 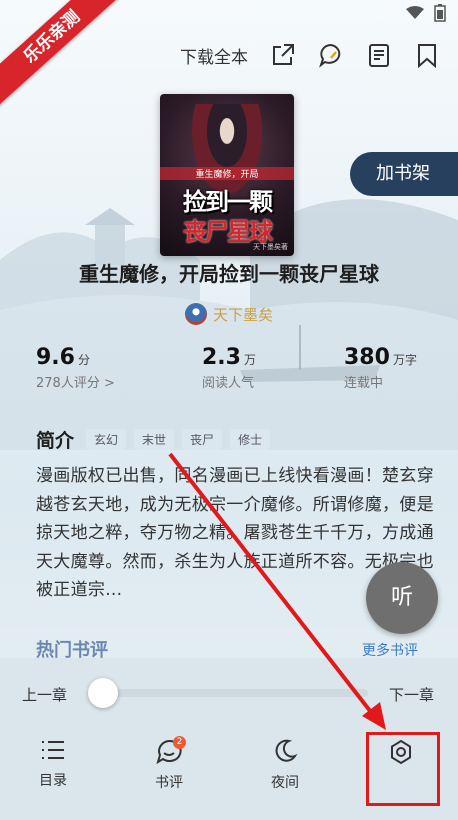 I want to click on slider-handle, so click(x=103, y=693).